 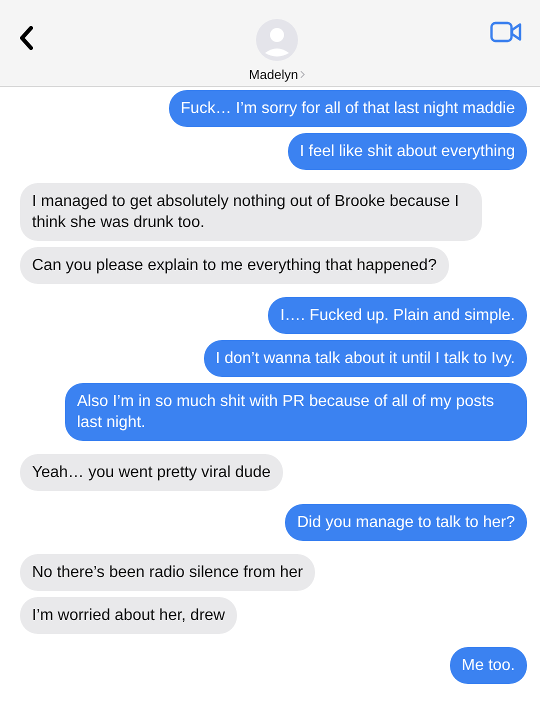 I want to click on message-bubble: Did you manage to talk to her?, so click(x=406, y=522).